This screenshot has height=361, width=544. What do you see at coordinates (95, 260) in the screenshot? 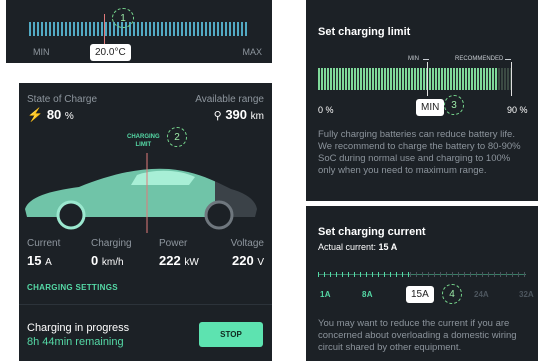
I see `stat-charging-number: 0` at bounding box center [95, 260].